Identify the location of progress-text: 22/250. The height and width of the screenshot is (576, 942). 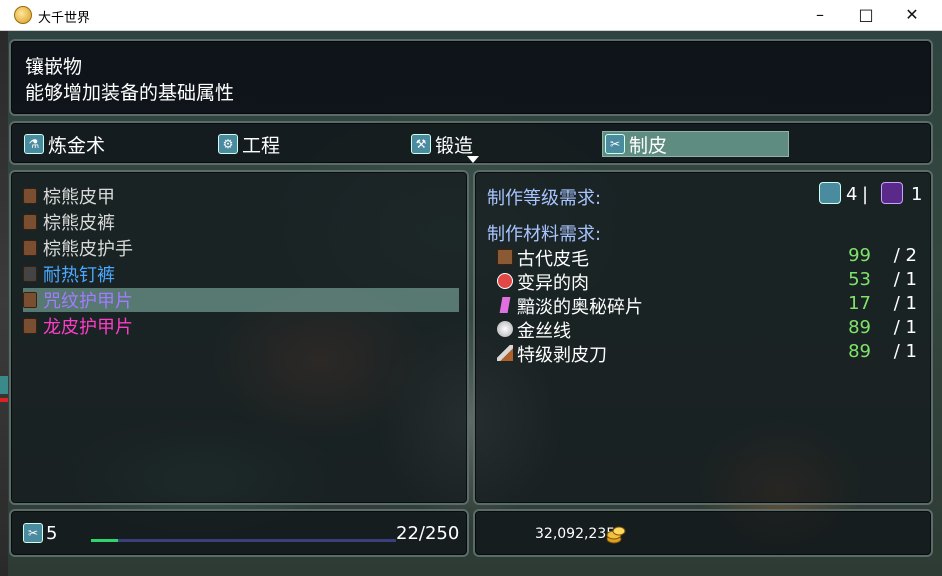
(428, 533).